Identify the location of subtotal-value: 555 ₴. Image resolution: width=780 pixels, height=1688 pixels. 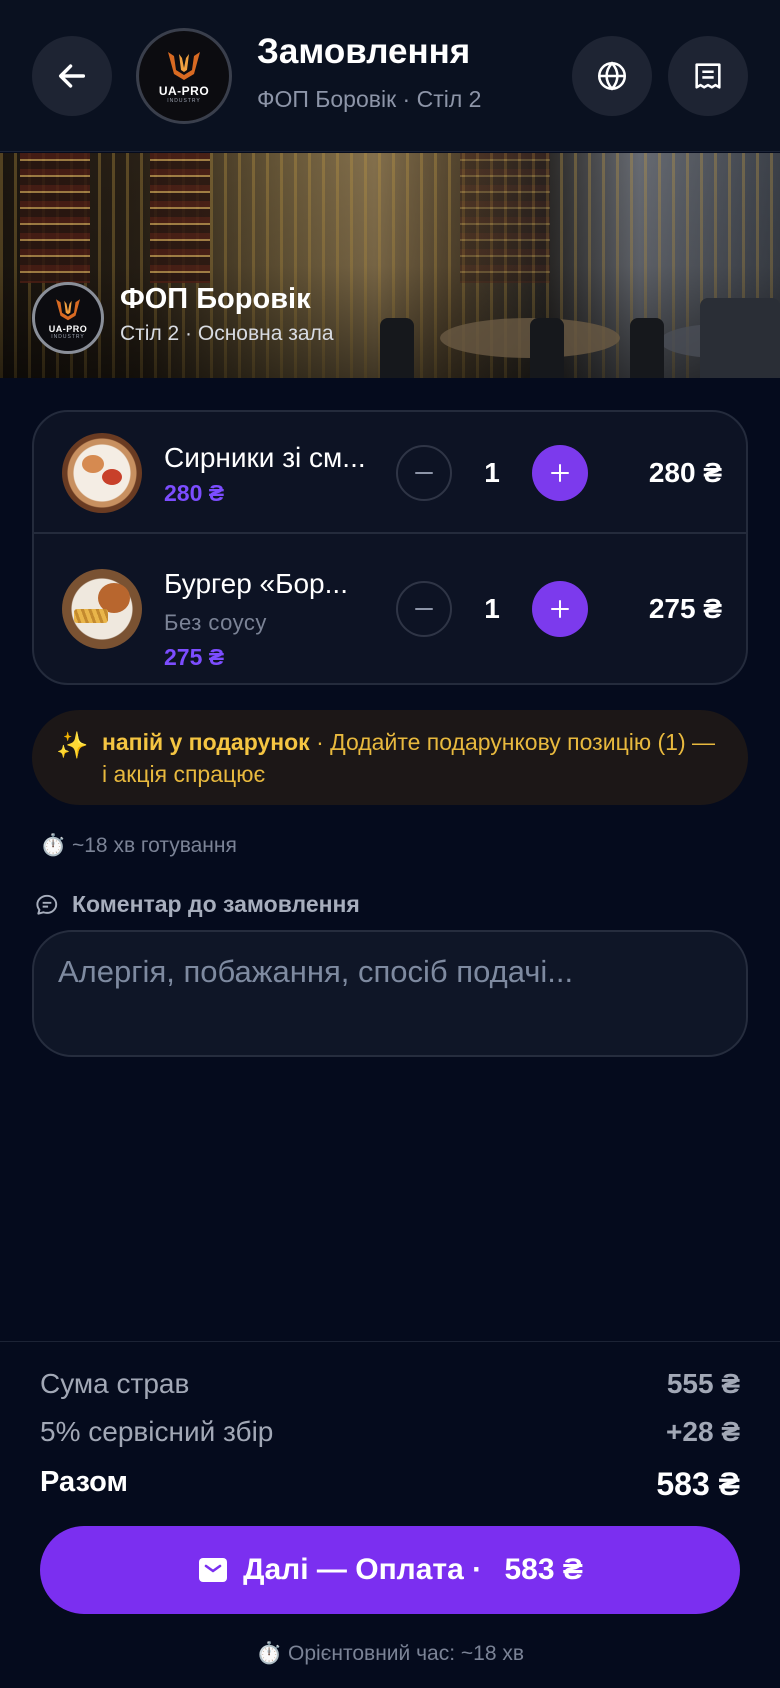
(703, 1383).